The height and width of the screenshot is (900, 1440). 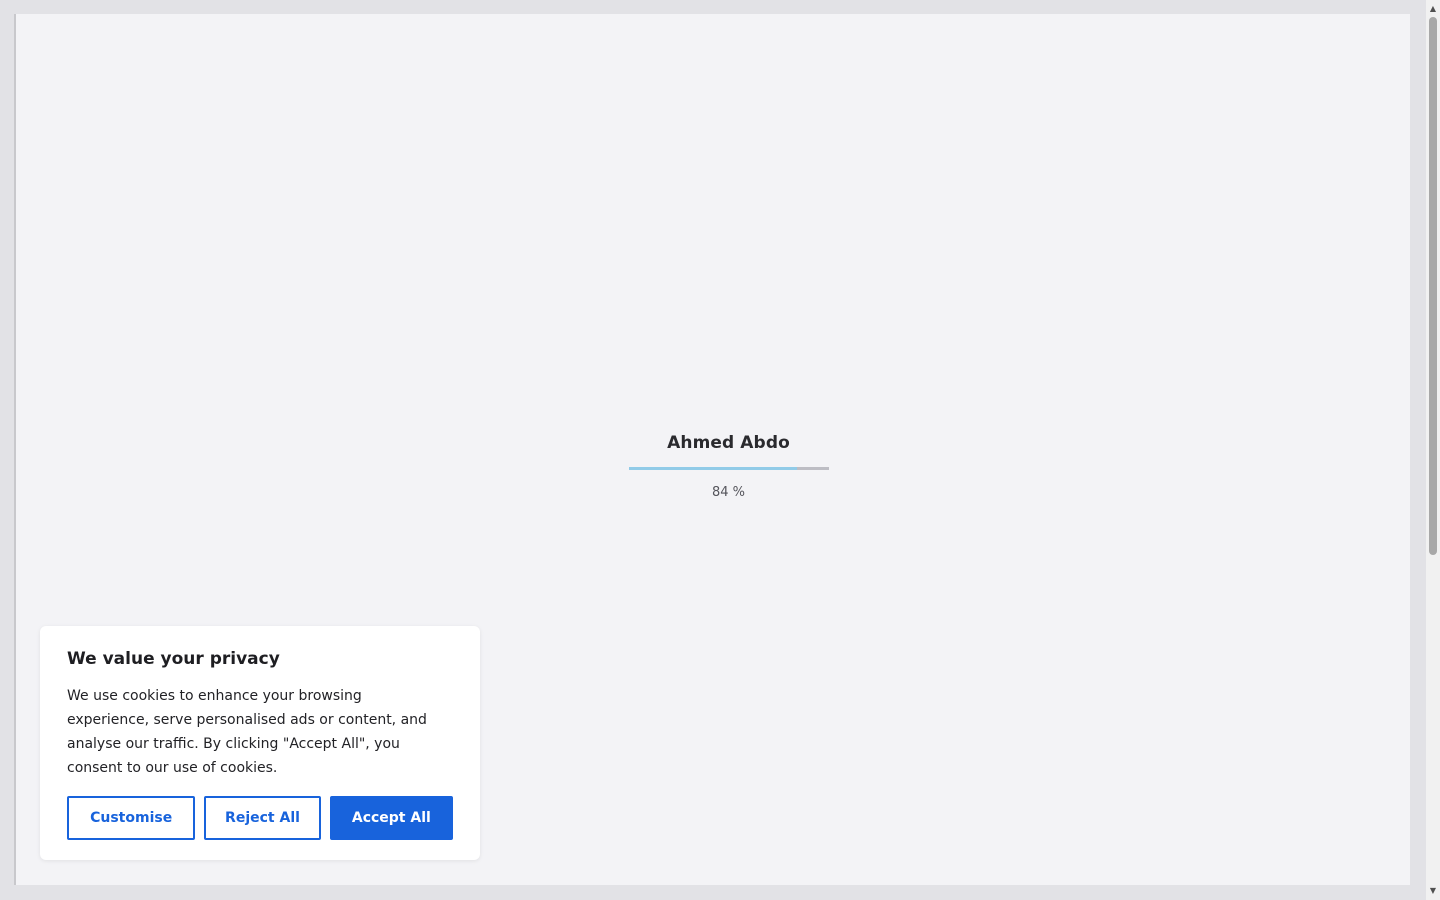 I want to click on scrollbar-thumb, so click(x=1433, y=286).